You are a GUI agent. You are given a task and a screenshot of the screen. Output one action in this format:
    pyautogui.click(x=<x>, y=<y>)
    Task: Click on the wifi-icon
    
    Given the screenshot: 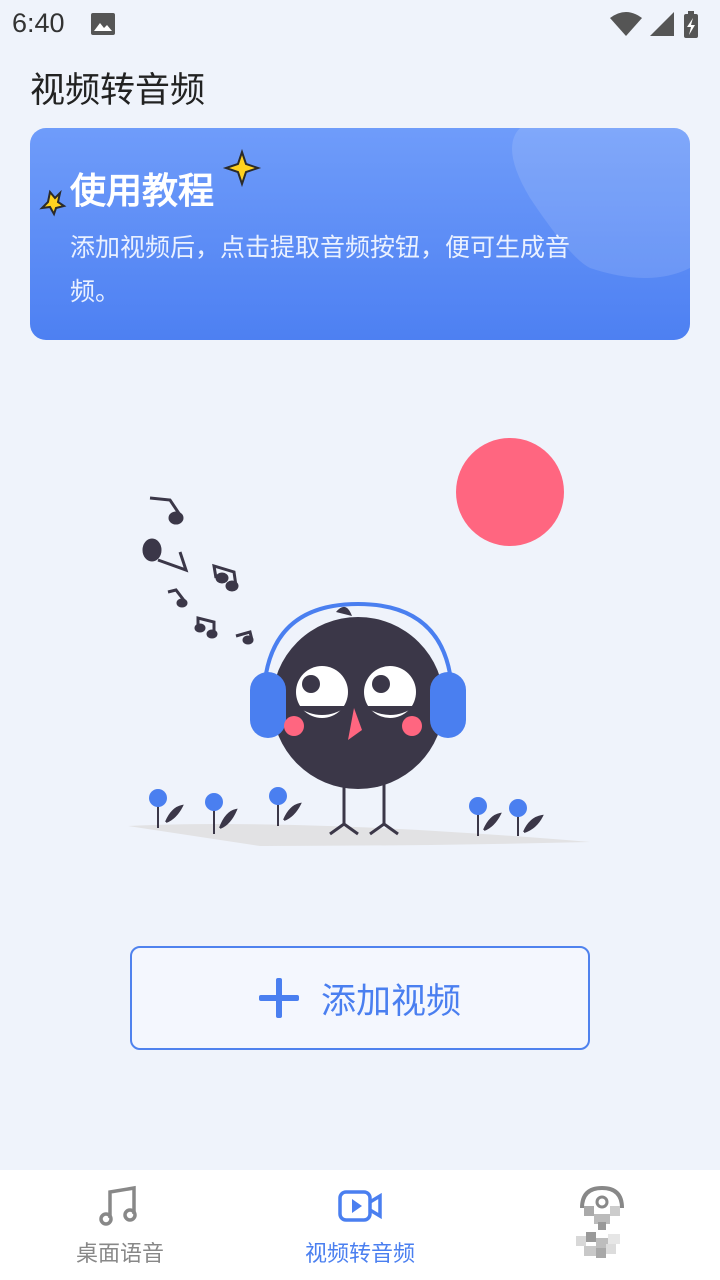 What is the action you would take?
    pyautogui.click(x=626, y=24)
    